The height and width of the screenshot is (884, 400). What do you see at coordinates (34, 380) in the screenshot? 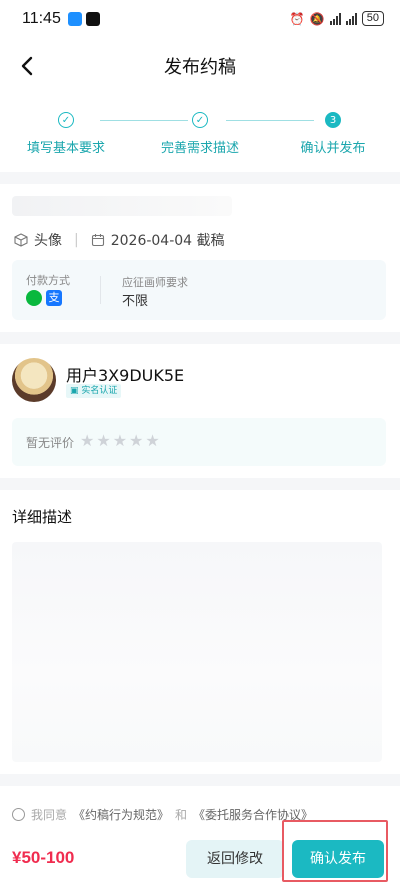
I see `avatar` at bounding box center [34, 380].